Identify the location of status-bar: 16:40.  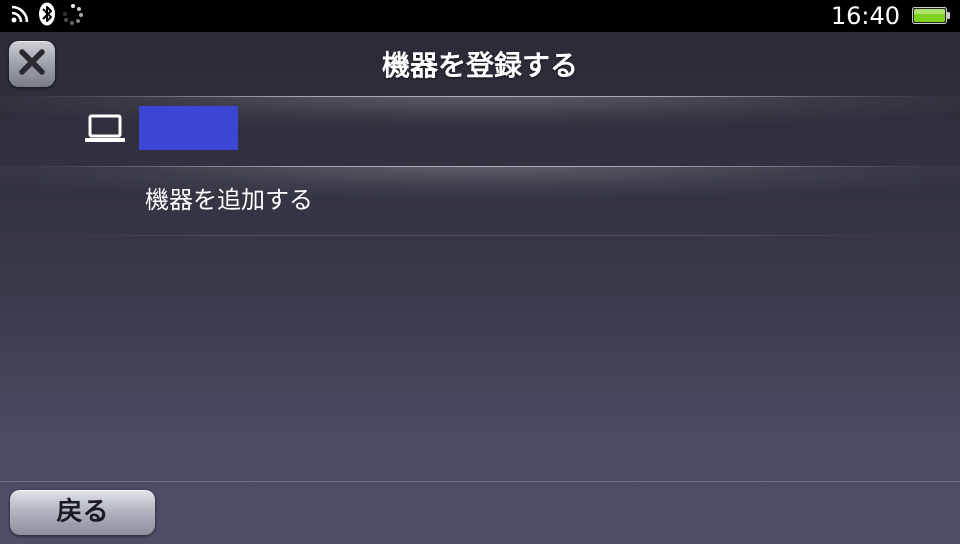
(480, 16).